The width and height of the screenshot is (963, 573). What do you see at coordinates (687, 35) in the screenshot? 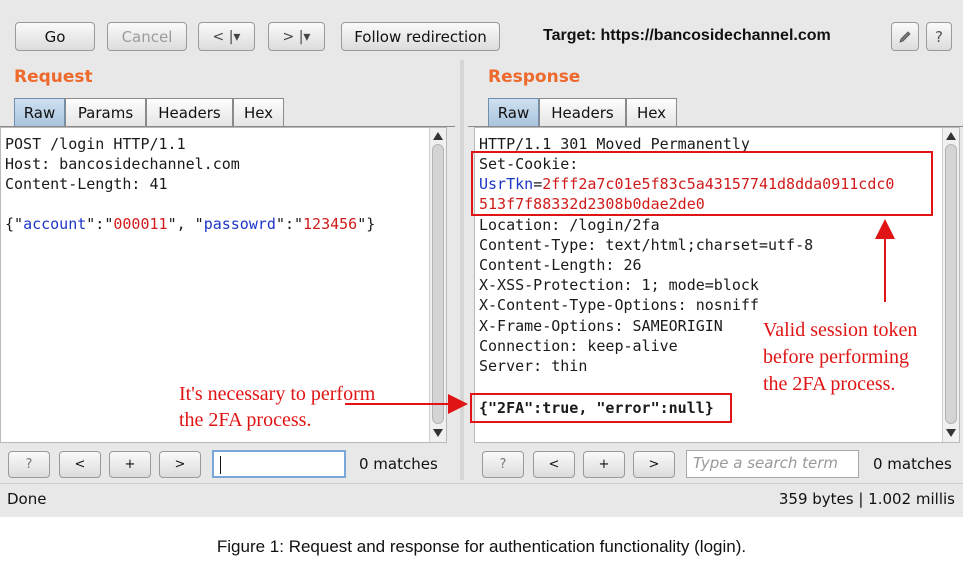
I see `target-label: Target: https://bancosidechannel.com` at bounding box center [687, 35].